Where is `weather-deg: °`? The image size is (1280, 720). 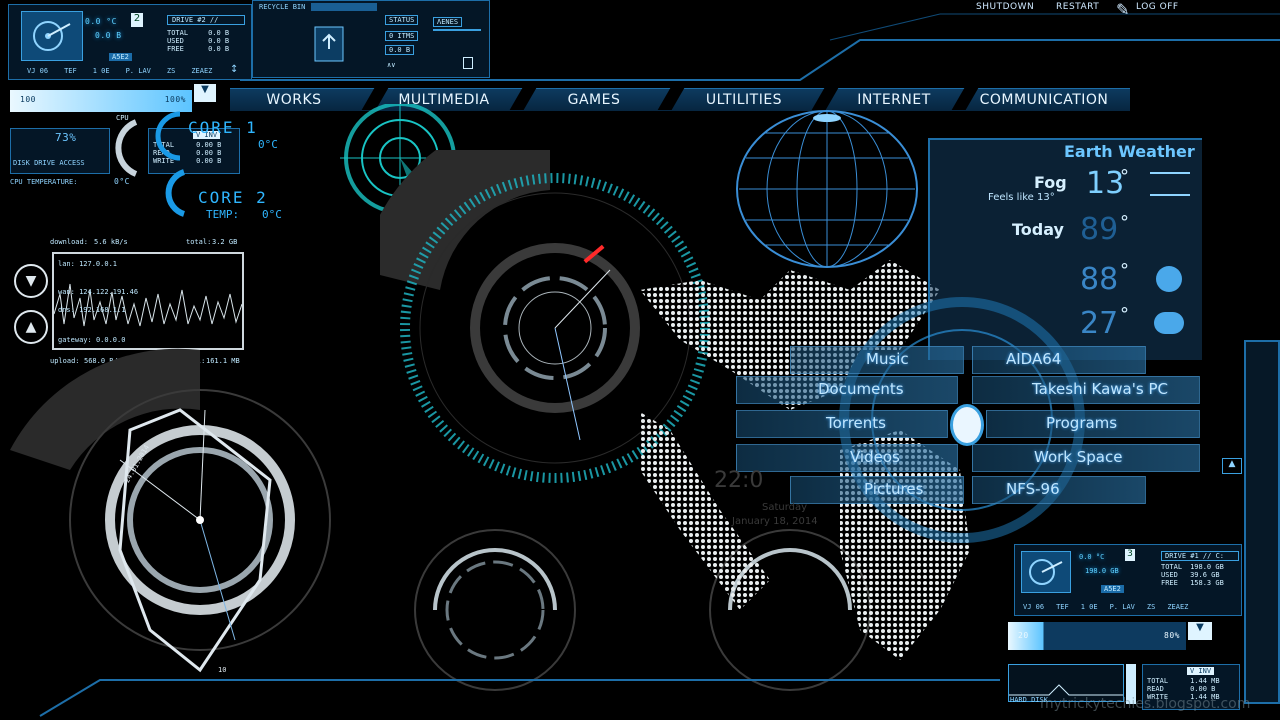 weather-deg: ° is located at coordinates (1124, 176).